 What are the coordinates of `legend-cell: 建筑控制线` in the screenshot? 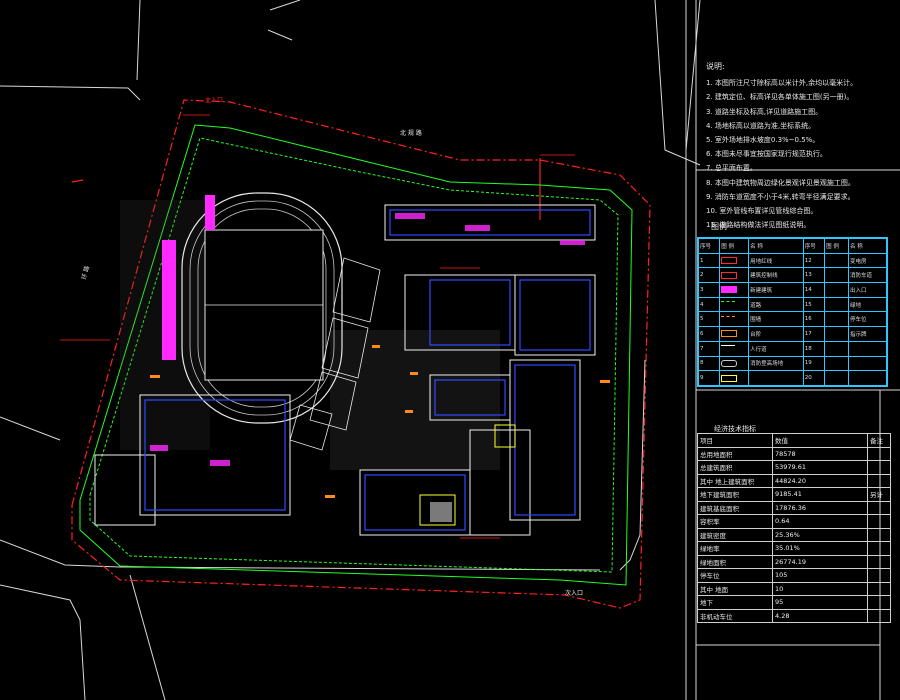 It's located at (776, 275).